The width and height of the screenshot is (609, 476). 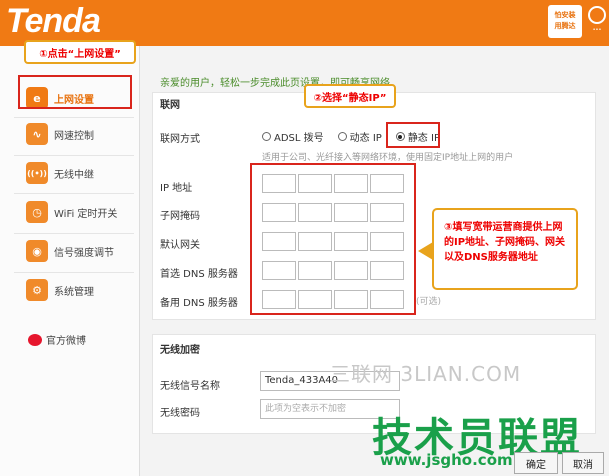 What do you see at coordinates (37, 290) in the screenshot?
I see `settings-icon: ⚙` at bounding box center [37, 290].